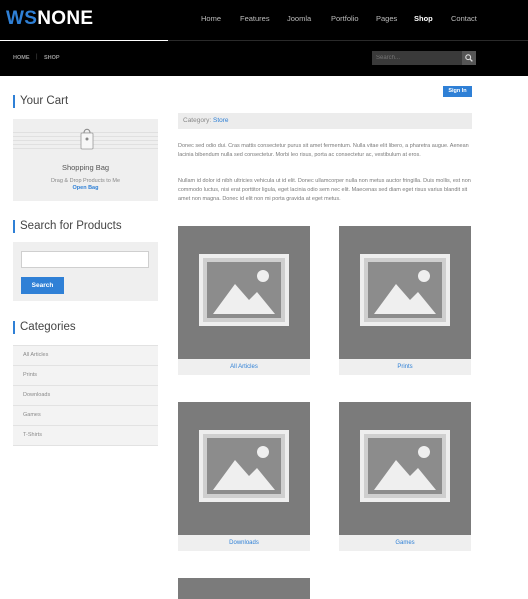 The width and height of the screenshot is (528, 599). I want to click on nav-item-portfolio: Portfolio, so click(345, 18).